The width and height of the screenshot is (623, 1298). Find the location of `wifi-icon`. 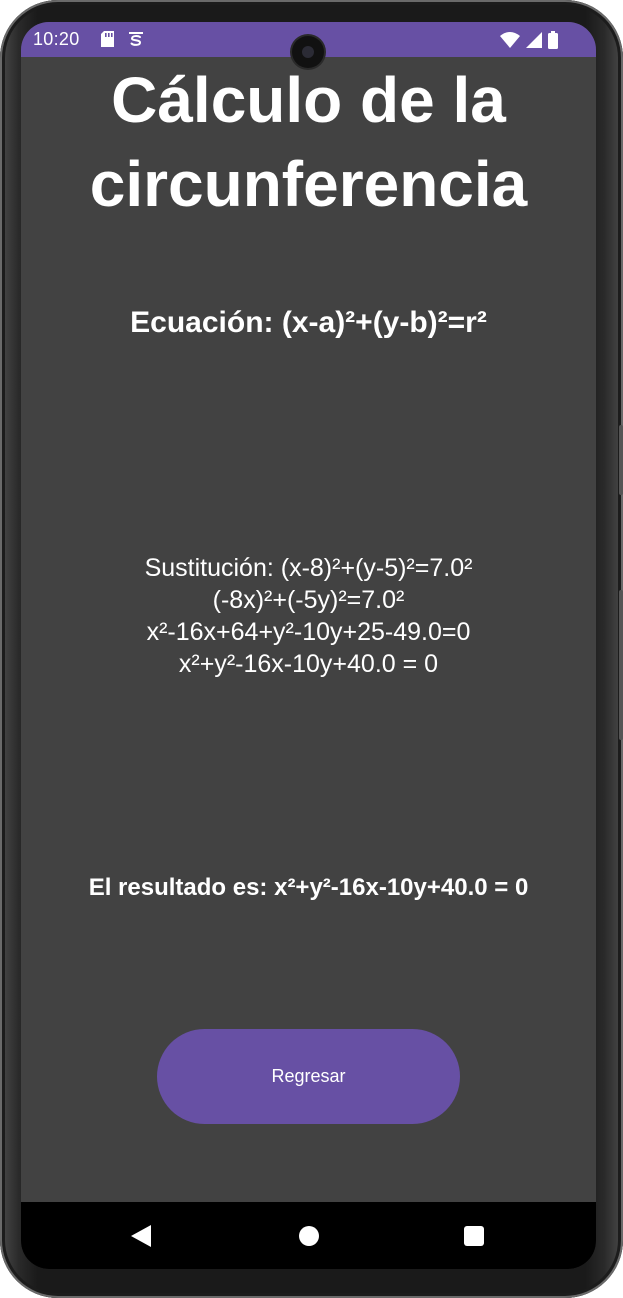

wifi-icon is located at coordinates (510, 42).